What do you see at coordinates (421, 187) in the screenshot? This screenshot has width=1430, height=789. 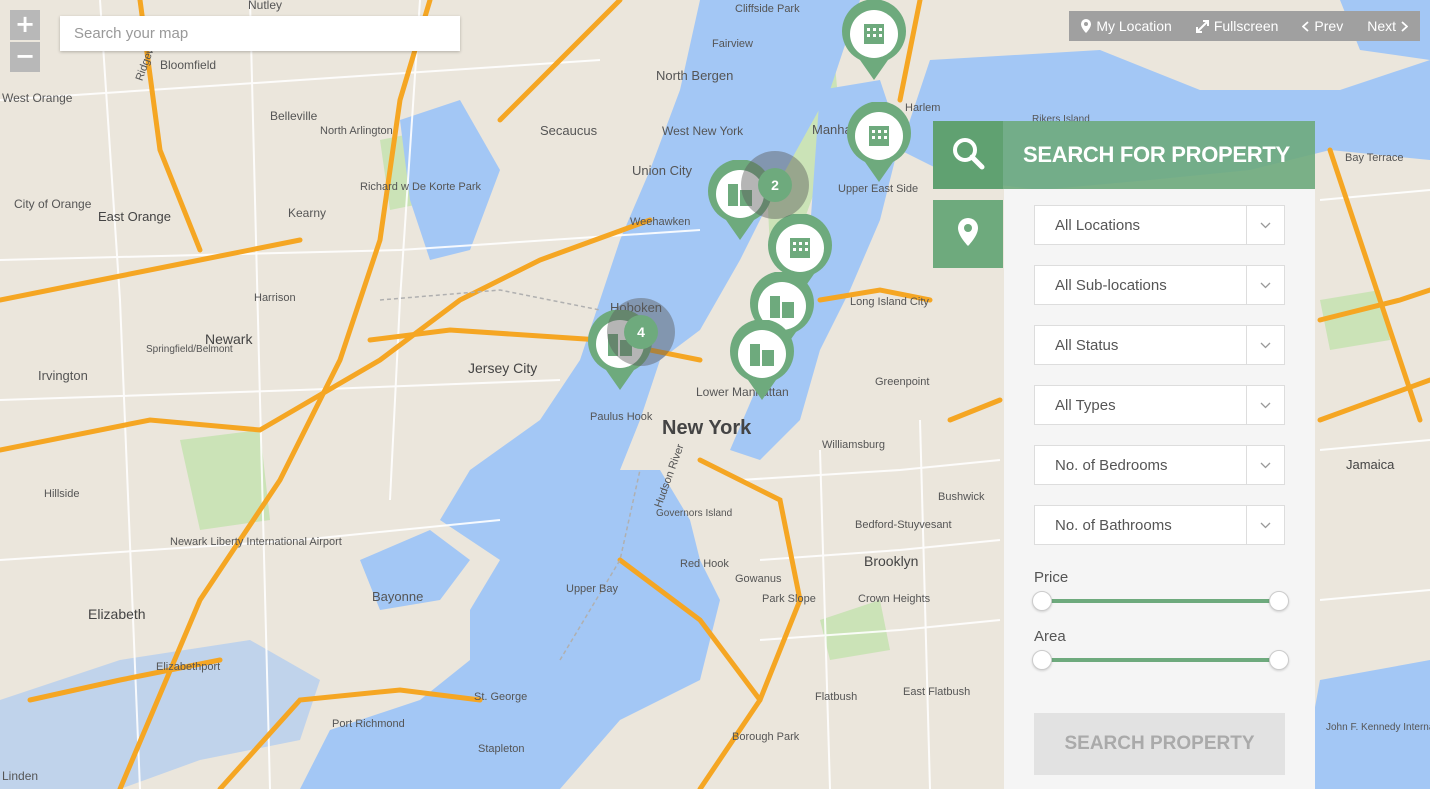 I see `map-label: Richard w De Korte Park` at bounding box center [421, 187].